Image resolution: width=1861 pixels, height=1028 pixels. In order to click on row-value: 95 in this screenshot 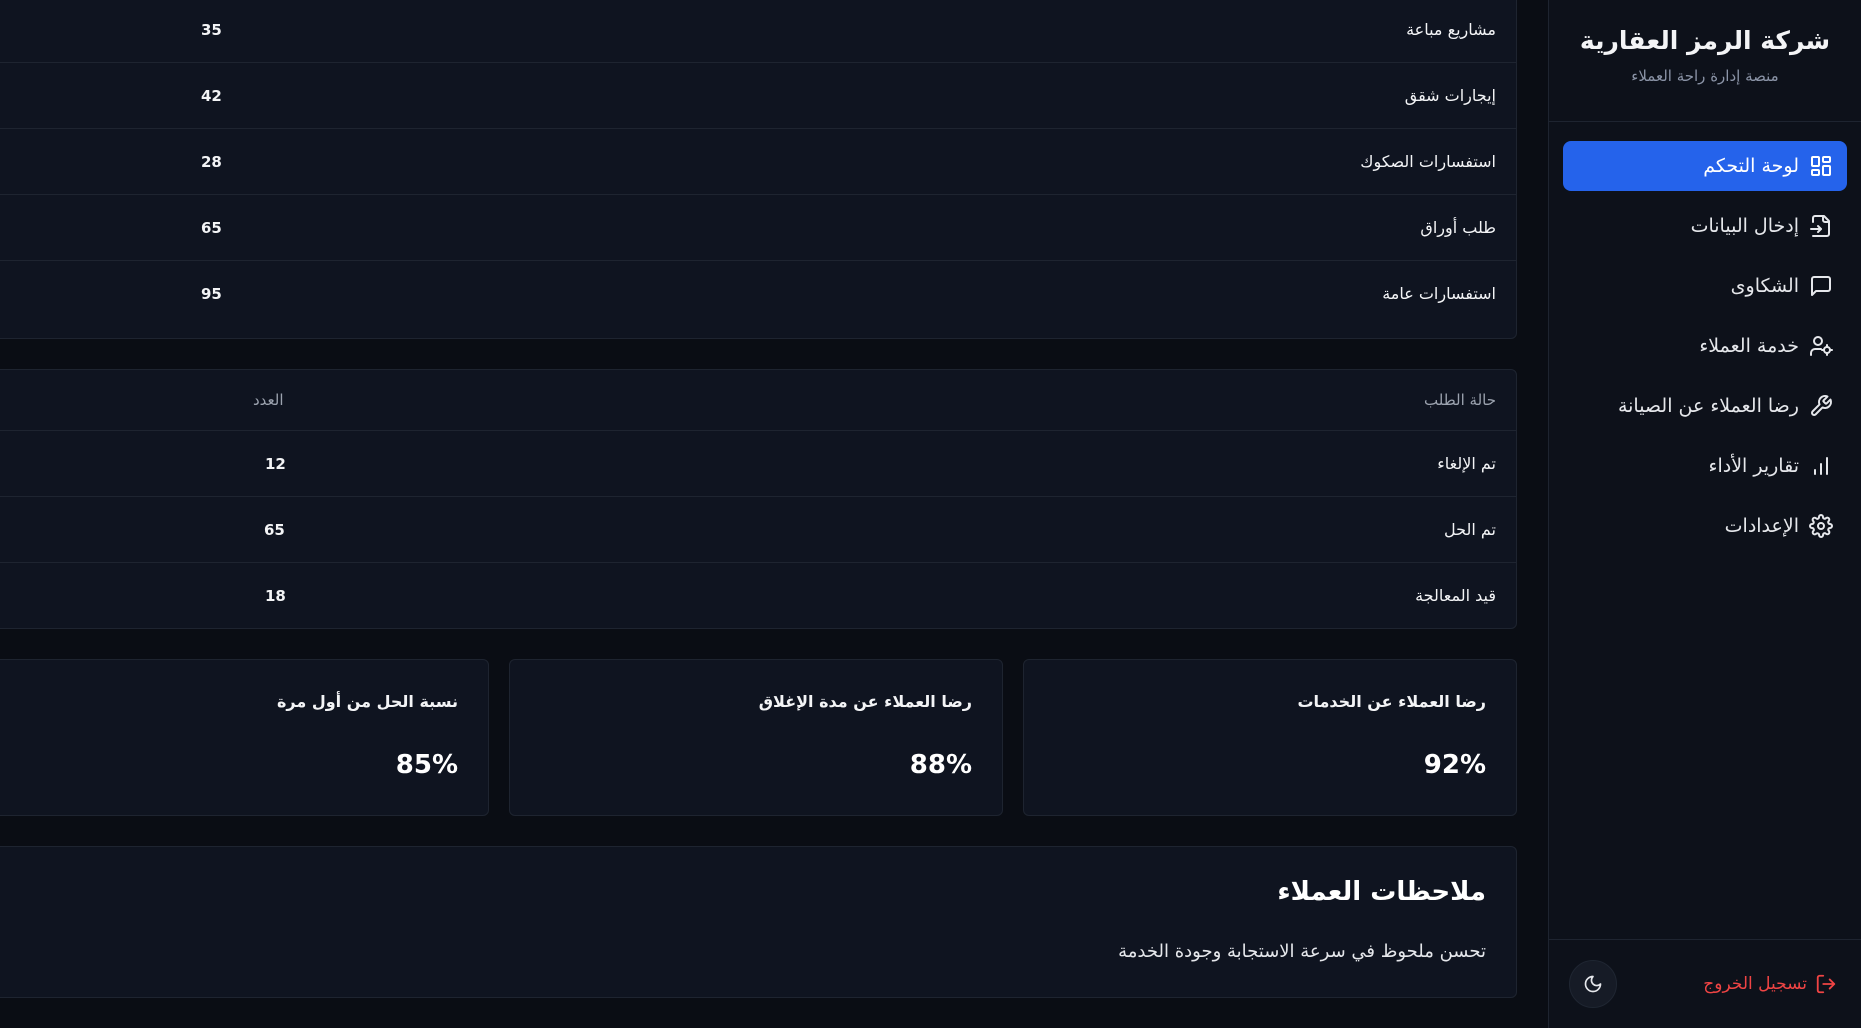, I will do `click(211, 294)`.